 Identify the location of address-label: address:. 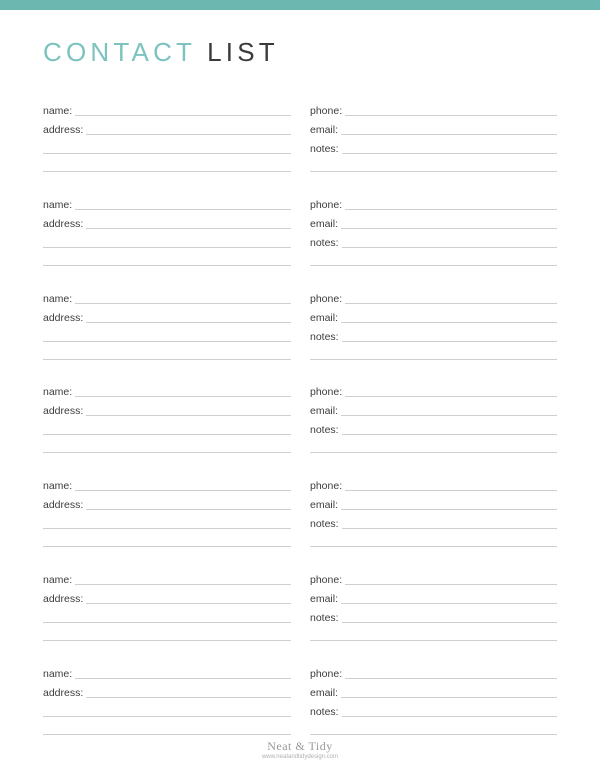
(63, 599).